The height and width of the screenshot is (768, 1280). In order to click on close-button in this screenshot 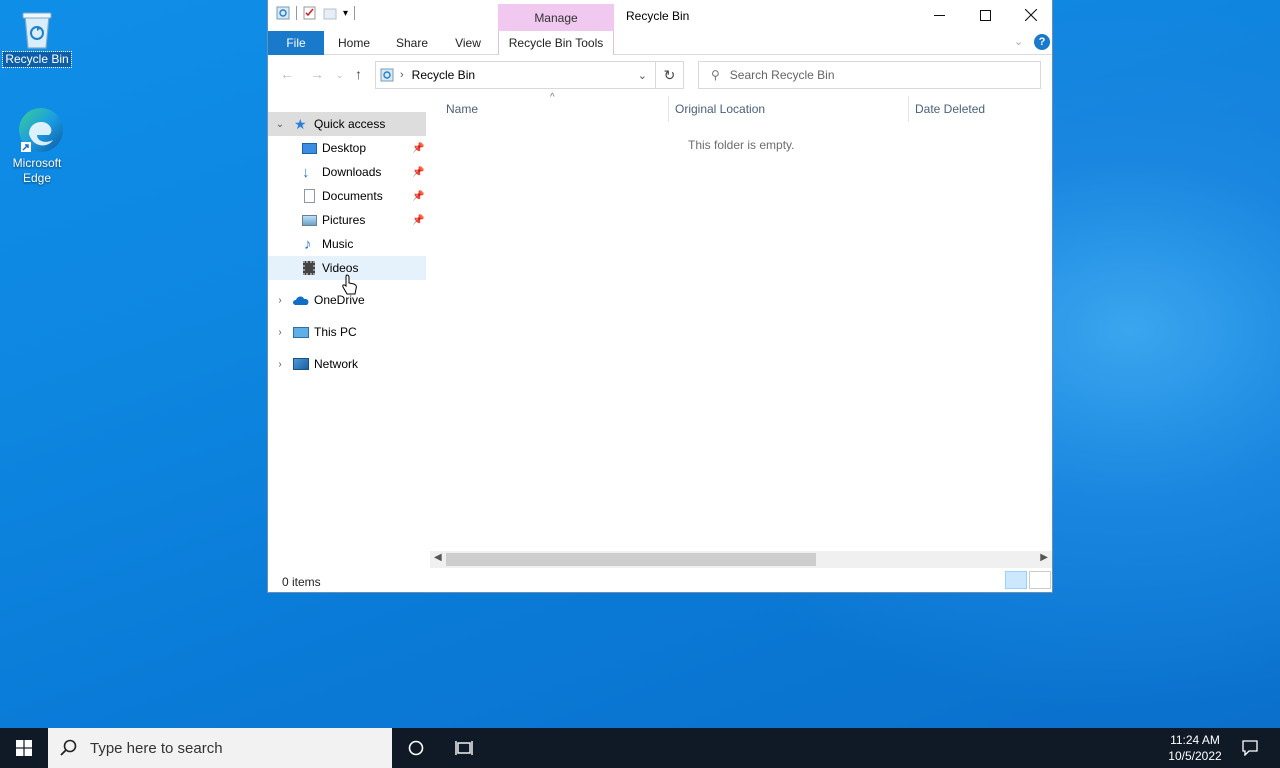, I will do `click(1031, 15)`.